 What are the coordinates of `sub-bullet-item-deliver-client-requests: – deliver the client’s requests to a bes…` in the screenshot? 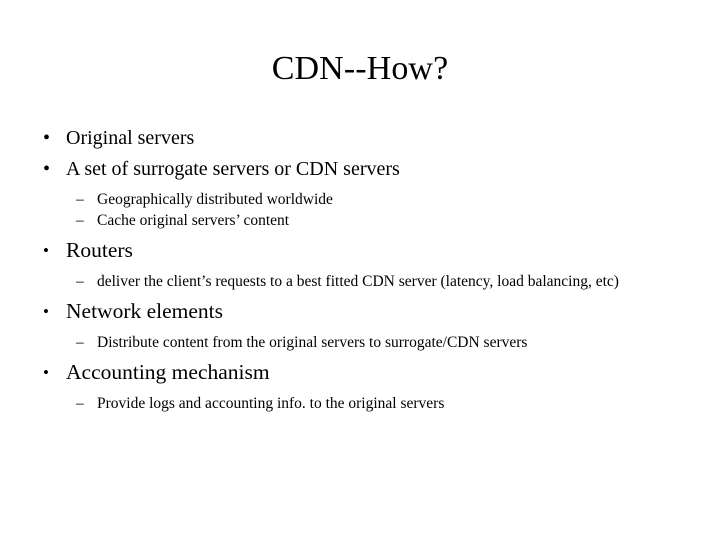 It's located at (360, 281).